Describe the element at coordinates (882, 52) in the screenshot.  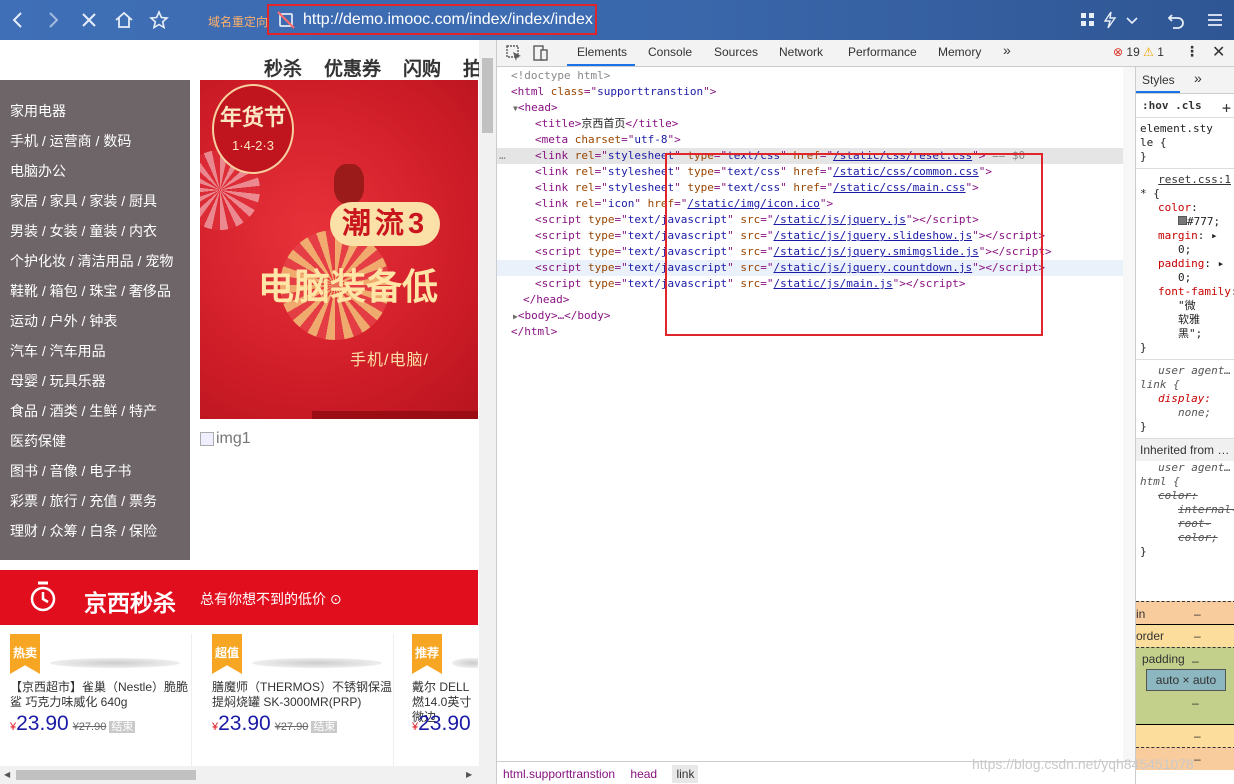
I see `tab-performance: Performance` at that location.